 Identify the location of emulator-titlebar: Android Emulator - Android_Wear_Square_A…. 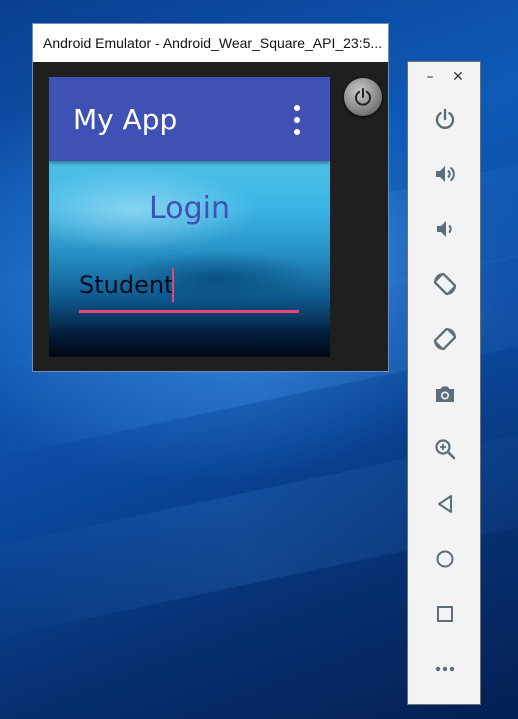
(210, 43).